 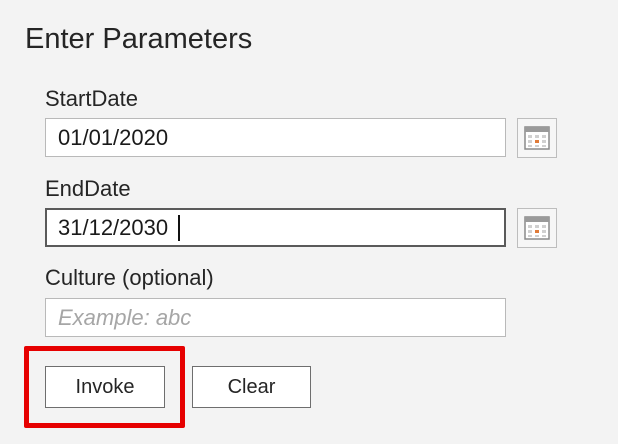 I want to click on end-date-label: EndDate, so click(x=88, y=188).